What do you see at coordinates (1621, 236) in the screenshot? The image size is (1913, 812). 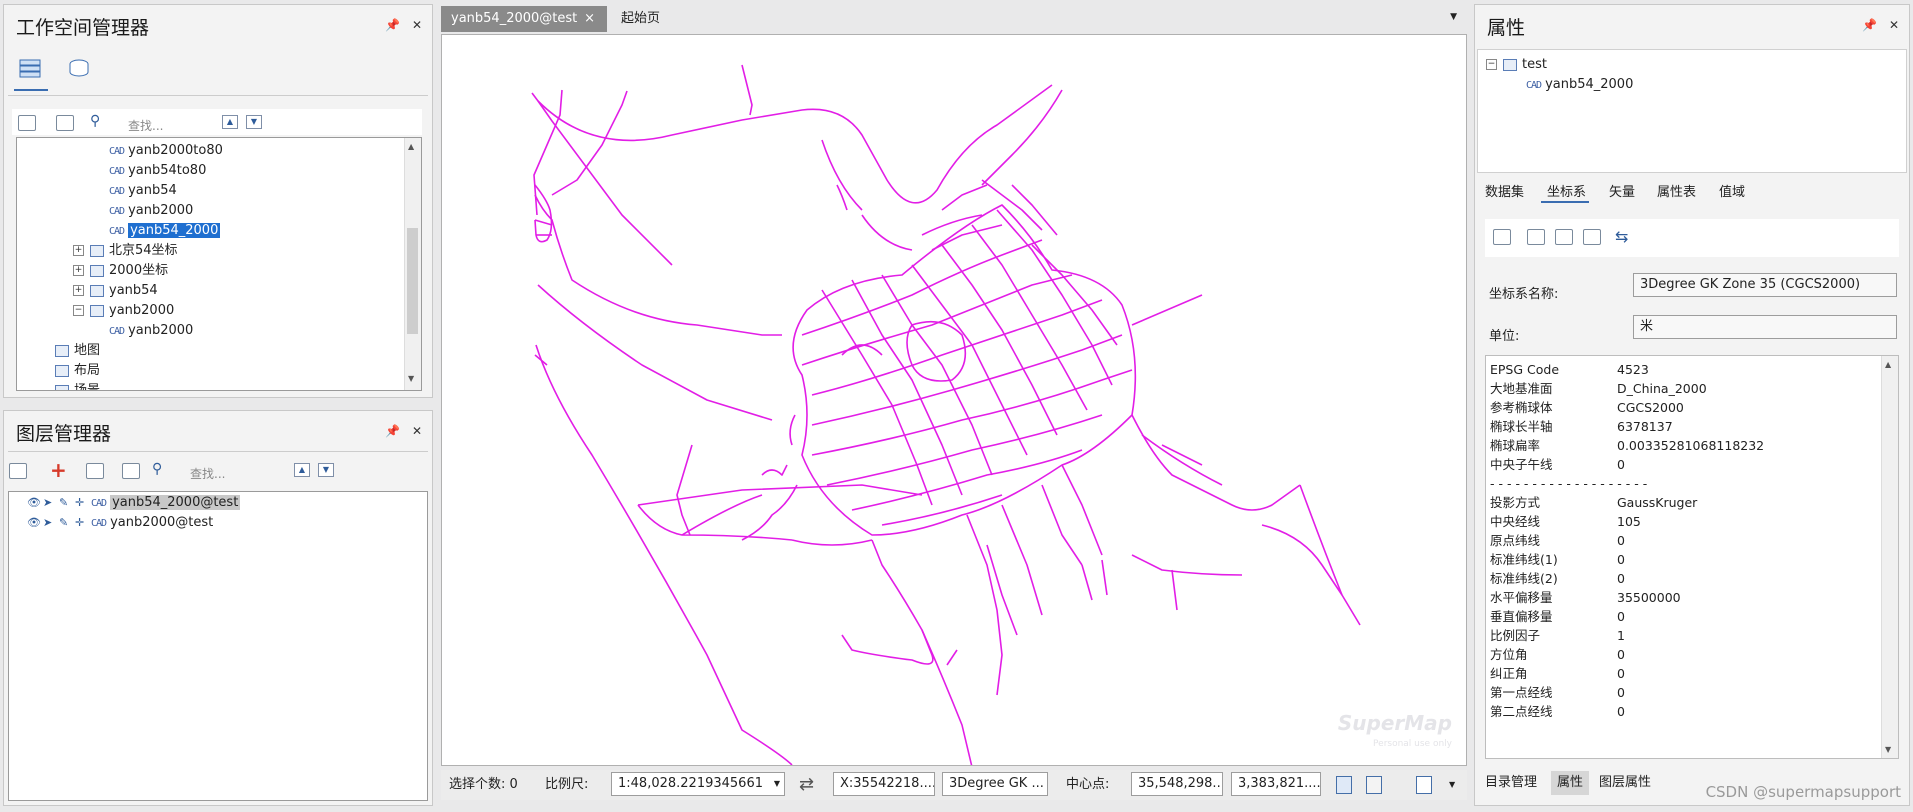 I see `shuffle-icon: ⇆` at bounding box center [1621, 236].